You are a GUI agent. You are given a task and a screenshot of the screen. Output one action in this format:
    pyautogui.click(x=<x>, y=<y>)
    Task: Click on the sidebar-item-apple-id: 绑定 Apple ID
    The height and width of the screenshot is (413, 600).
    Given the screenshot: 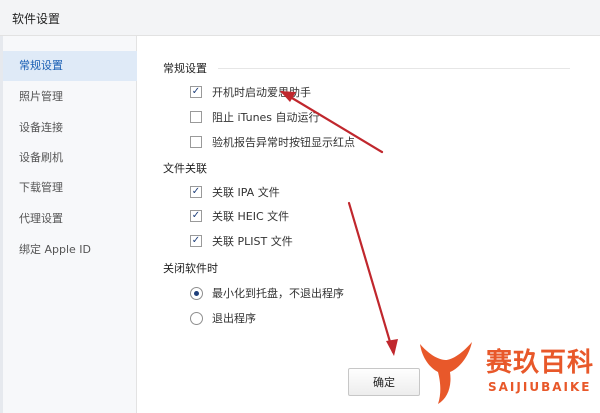 What is the action you would take?
    pyautogui.click(x=70, y=250)
    